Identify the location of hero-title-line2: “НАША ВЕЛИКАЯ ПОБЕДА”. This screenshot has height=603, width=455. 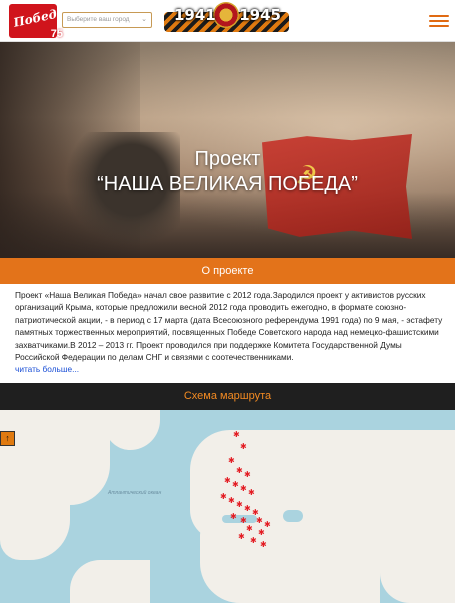
(227, 184).